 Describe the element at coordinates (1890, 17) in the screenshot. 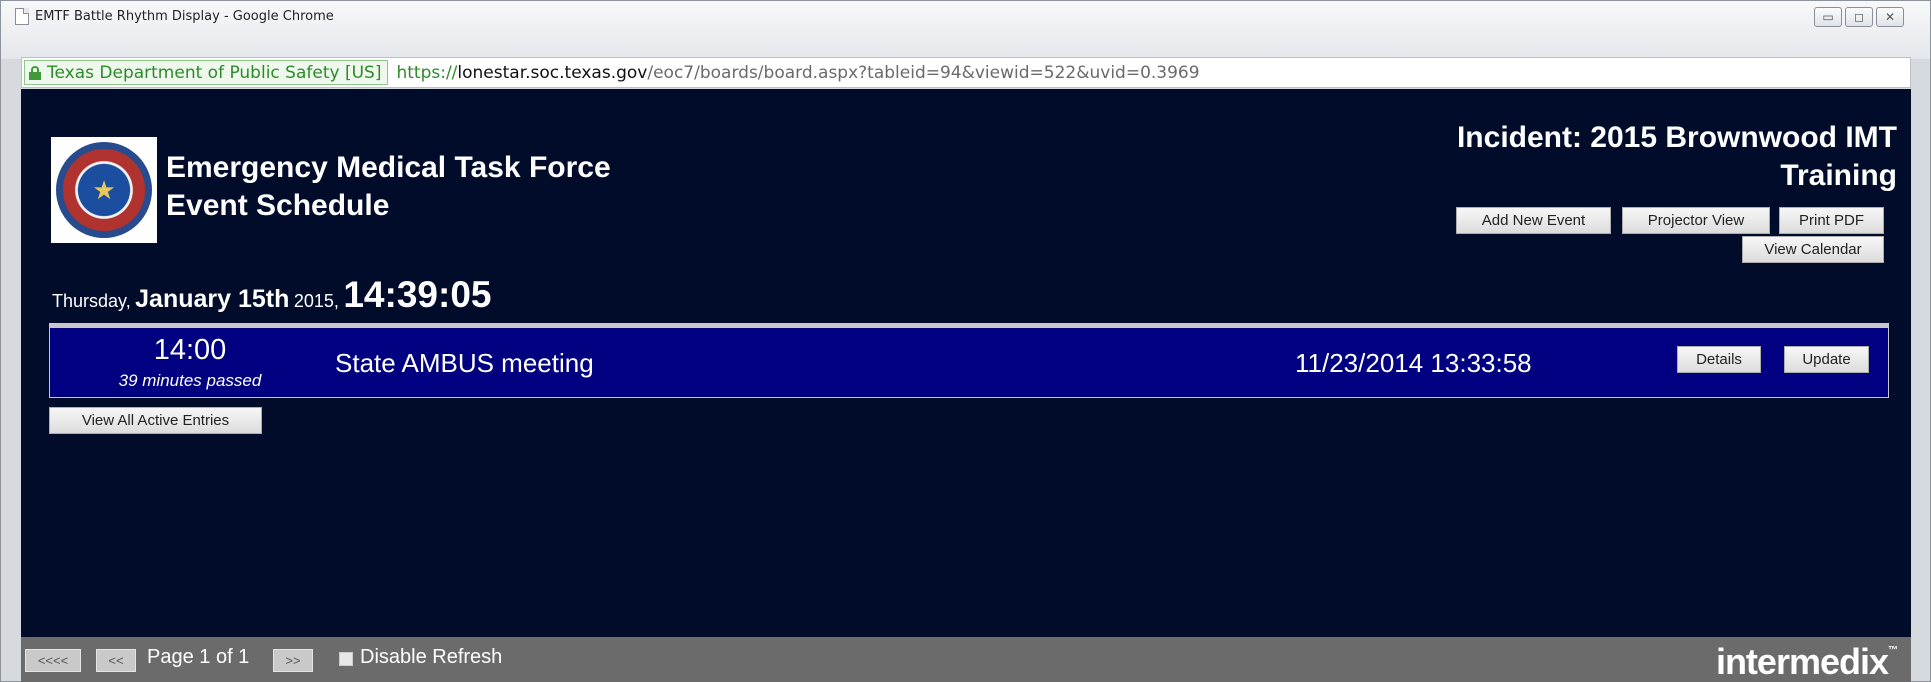

I see `close-button: ✕` at that location.